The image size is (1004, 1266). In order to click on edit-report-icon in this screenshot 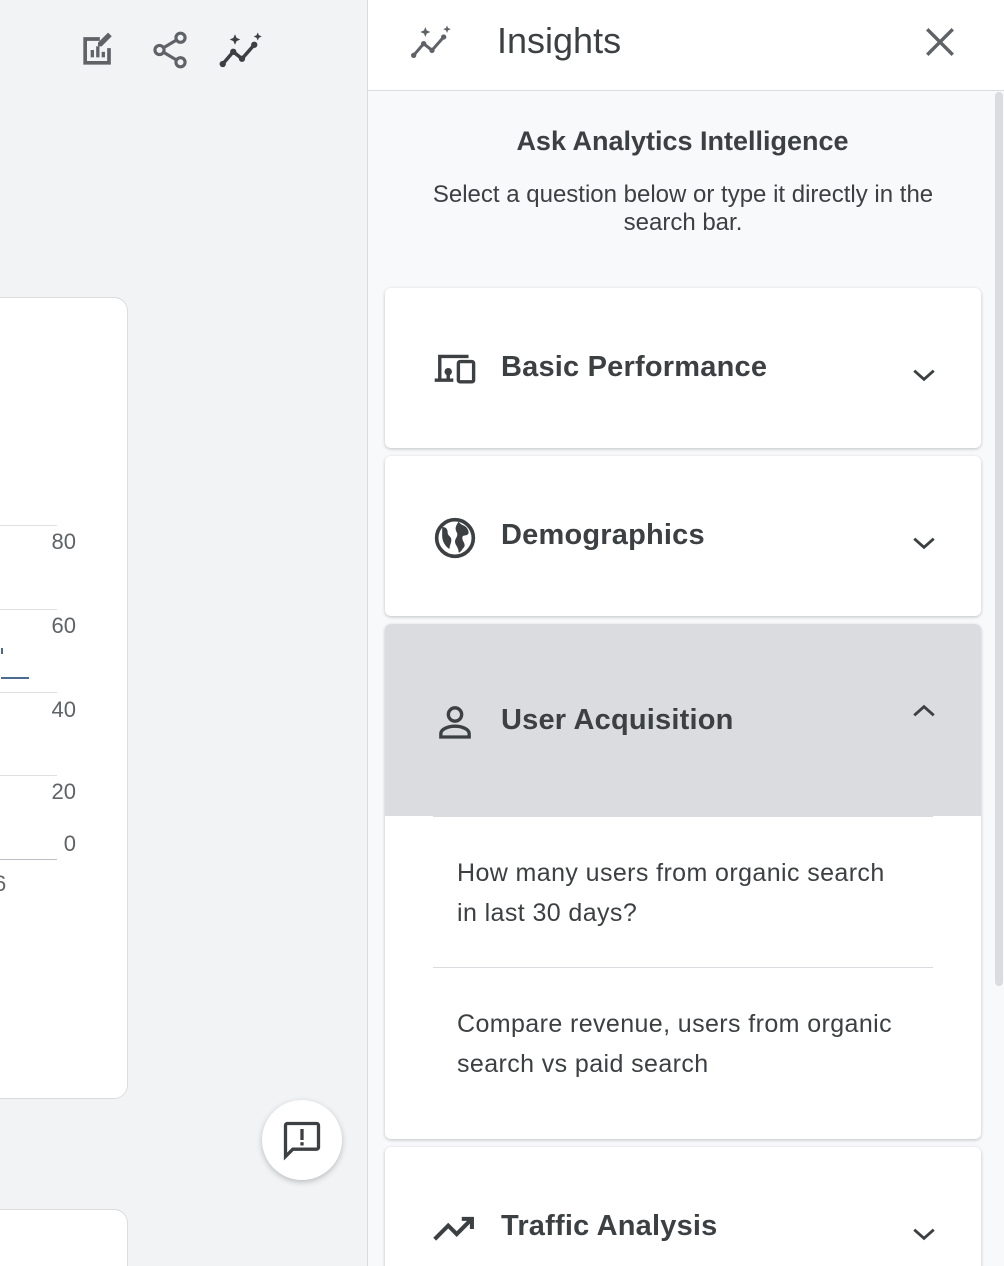, I will do `click(97, 48)`.